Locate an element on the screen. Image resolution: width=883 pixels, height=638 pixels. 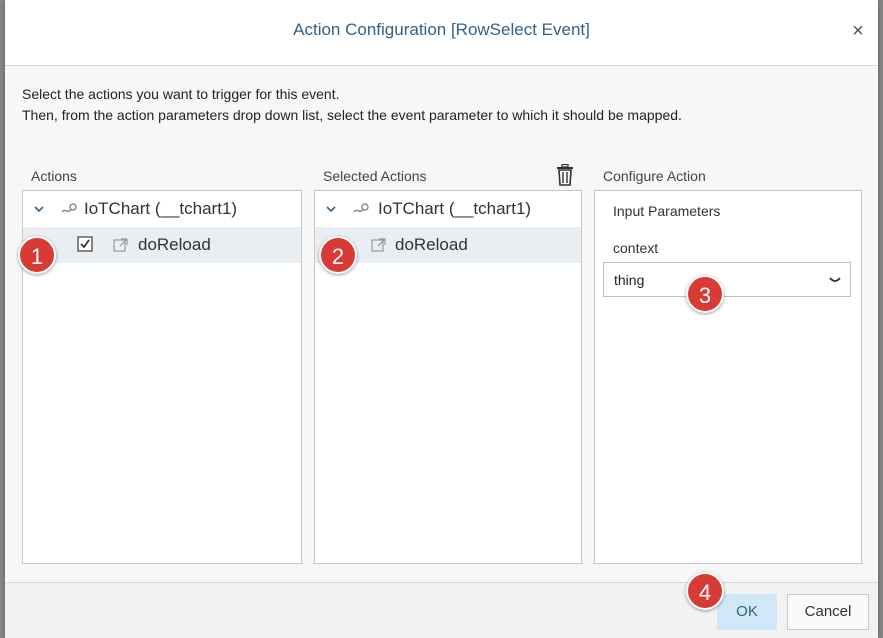
annotation-badge-1: 1 is located at coordinates (37, 255).